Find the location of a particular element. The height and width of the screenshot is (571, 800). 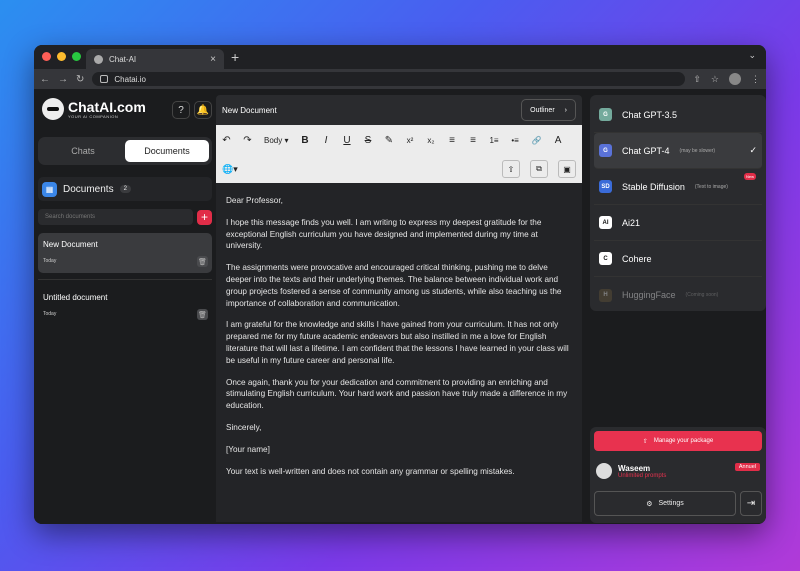

model-name: Cohere is located at coordinates (637, 258).